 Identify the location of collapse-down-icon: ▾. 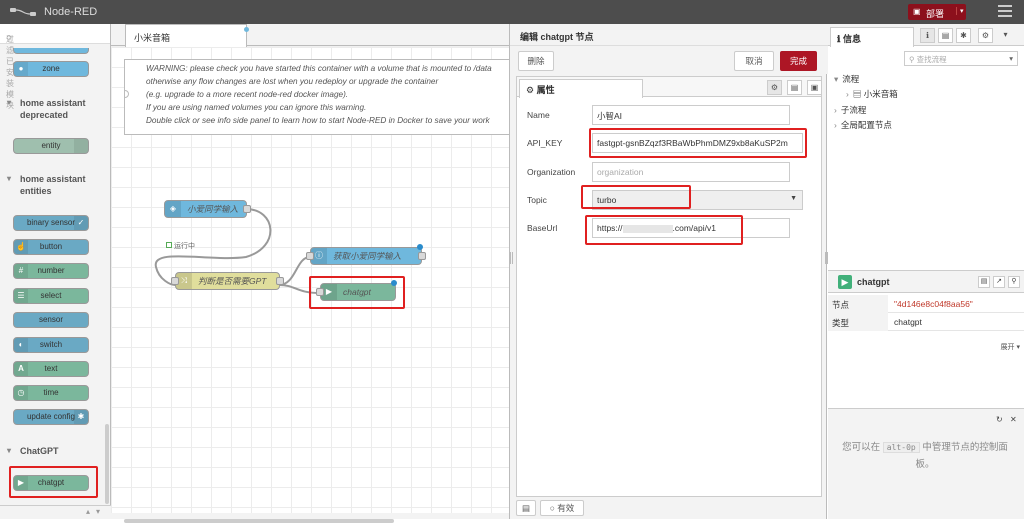
(98, 511).